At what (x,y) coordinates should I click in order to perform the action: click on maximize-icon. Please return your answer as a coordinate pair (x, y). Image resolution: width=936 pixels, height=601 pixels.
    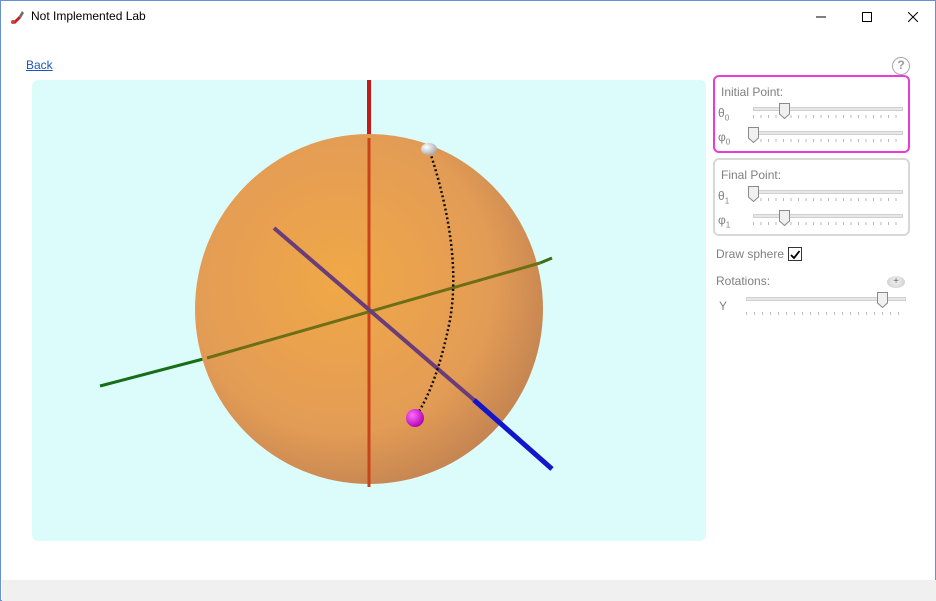
    Looking at the image, I should click on (867, 16).